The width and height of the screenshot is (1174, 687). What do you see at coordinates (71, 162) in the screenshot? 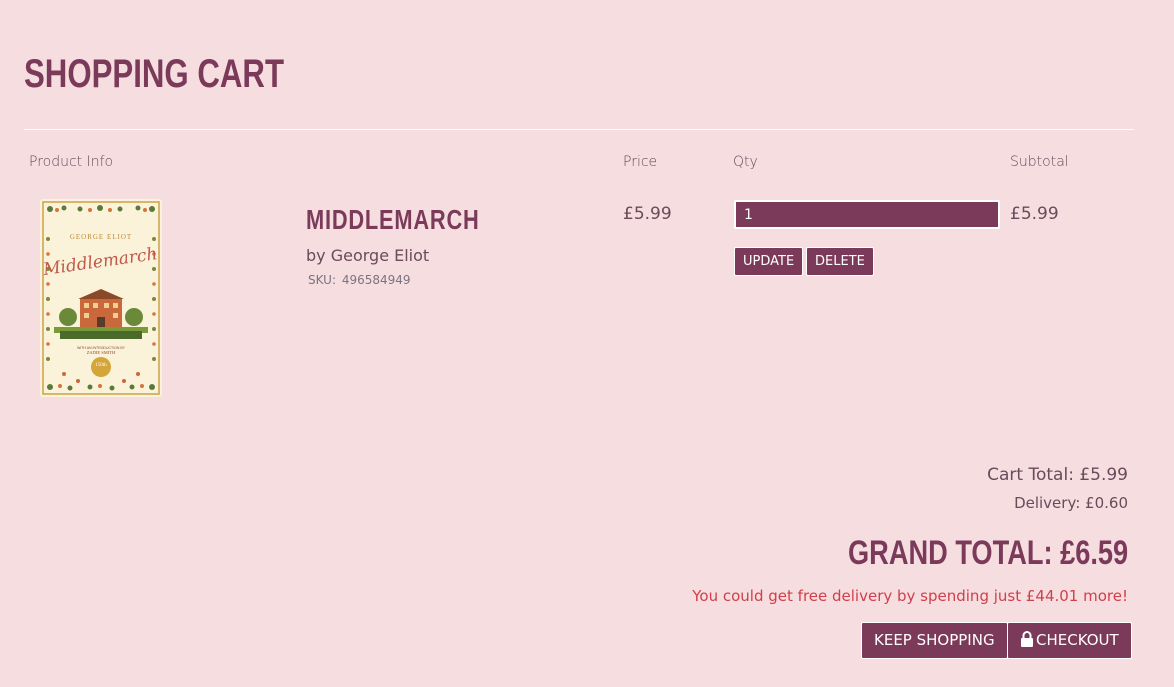
I see `header-product-info: Product Info` at bounding box center [71, 162].